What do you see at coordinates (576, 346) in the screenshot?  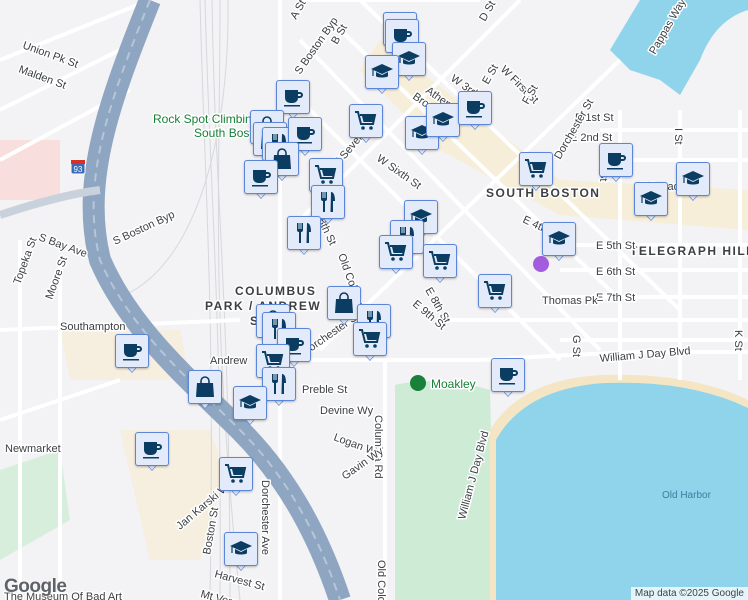 I see `street-label: G St` at bounding box center [576, 346].